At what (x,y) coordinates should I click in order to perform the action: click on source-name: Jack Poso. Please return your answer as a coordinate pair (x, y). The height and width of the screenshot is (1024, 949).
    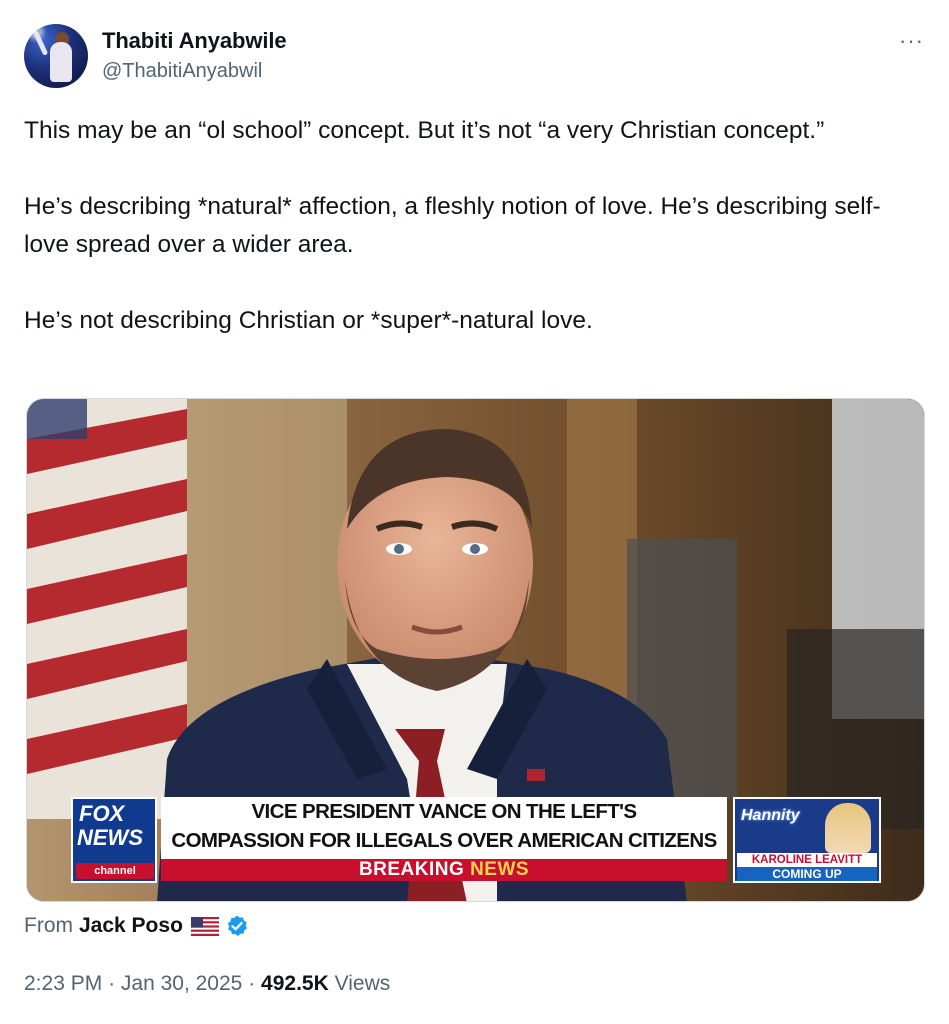
    Looking at the image, I should click on (131, 926).